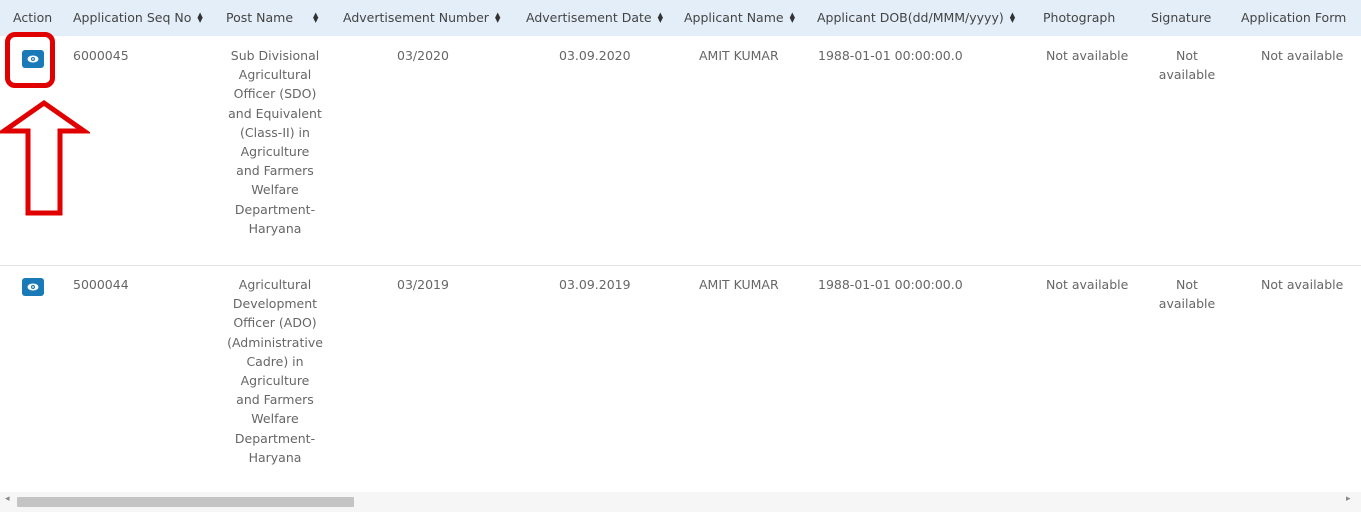 The image size is (1361, 512). I want to click on col-header-applicant-name: Applicant Name ▲ ▼, so click(739, 17).